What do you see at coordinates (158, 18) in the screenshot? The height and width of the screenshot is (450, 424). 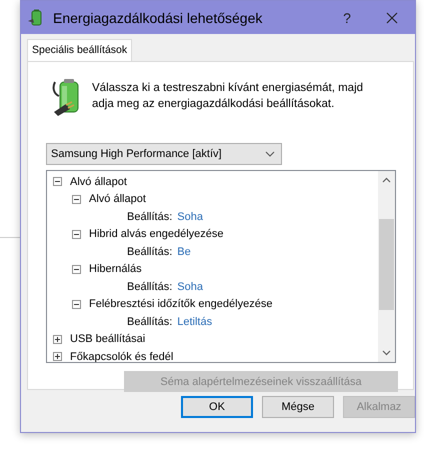 I see `window-title: Energiagazdálkodási lehetőségek` at bounding box center [158, 18].